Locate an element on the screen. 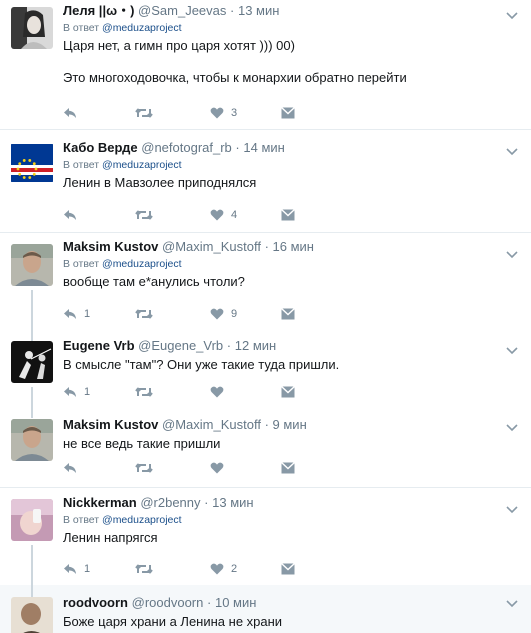  tweet-timestamp: 14 мин is located at coordinates (263, 147).